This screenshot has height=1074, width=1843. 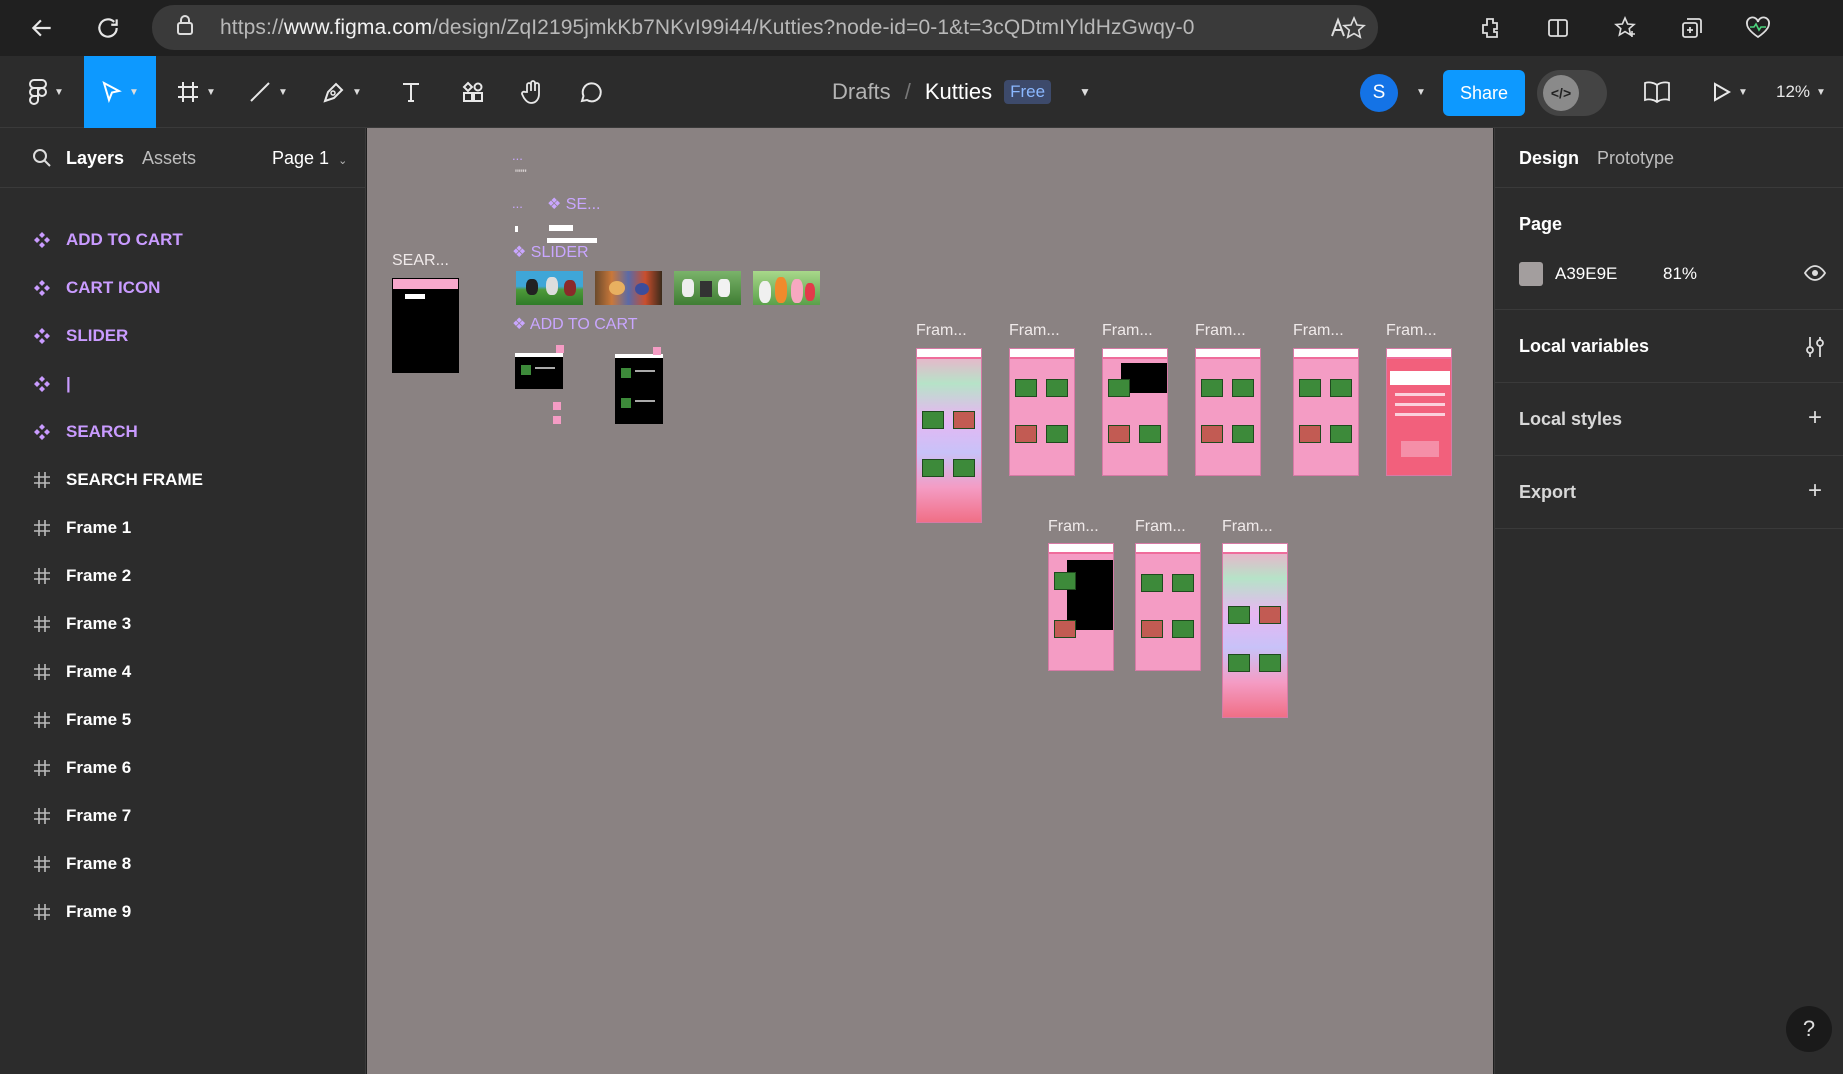 What do you see at coordinates (550, 252) in the screenshot?
I see `component-label-slider: ❖ SLIDER` at bounding box center [550, 252].